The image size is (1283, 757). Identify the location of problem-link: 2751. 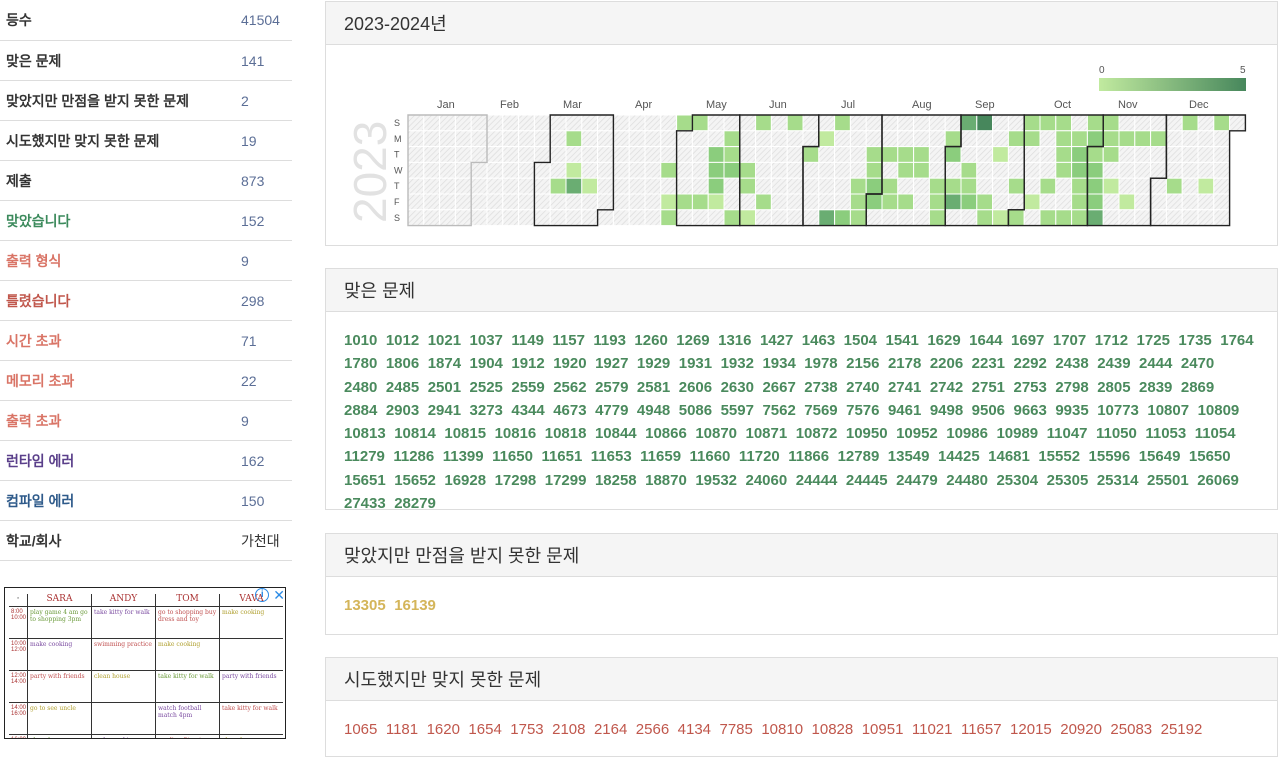
(988, 387).